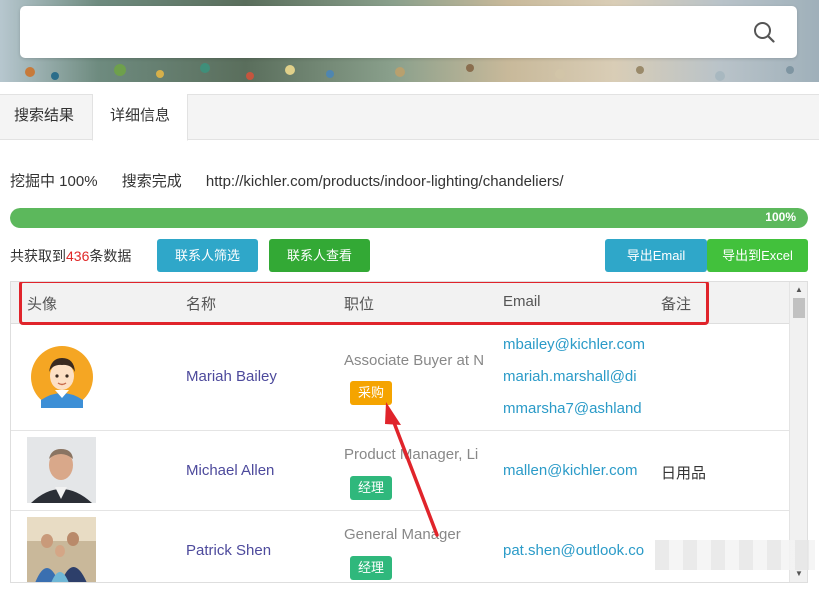 The height and width of the screenshot is (591, 819). I want to click on tab-search-results: 搜索结果, so click(44, 117).